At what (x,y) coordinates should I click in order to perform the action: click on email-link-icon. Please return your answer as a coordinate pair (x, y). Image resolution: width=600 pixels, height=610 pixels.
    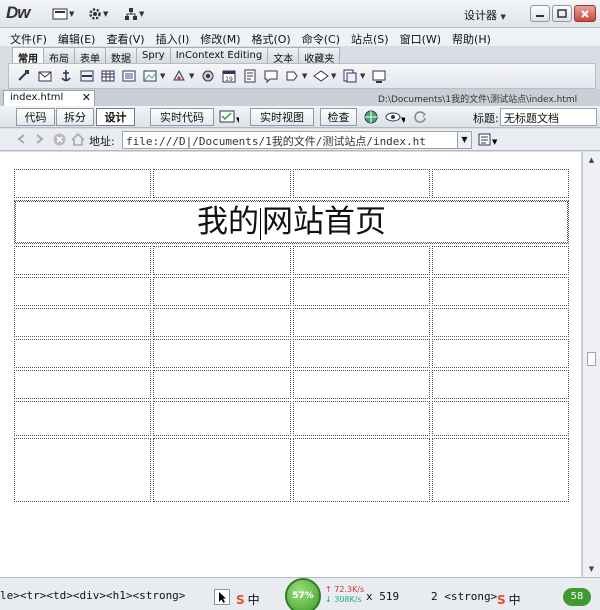
    Looking at the image, I should click on (44, 76).